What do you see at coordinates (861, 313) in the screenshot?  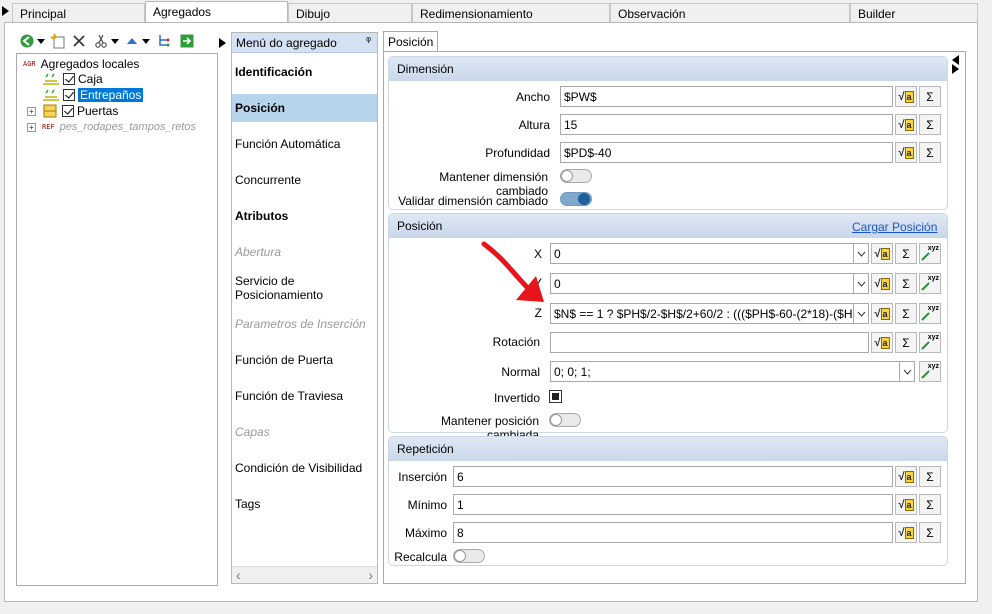 I see `z-dropdown` at bounding box center [861, 313].